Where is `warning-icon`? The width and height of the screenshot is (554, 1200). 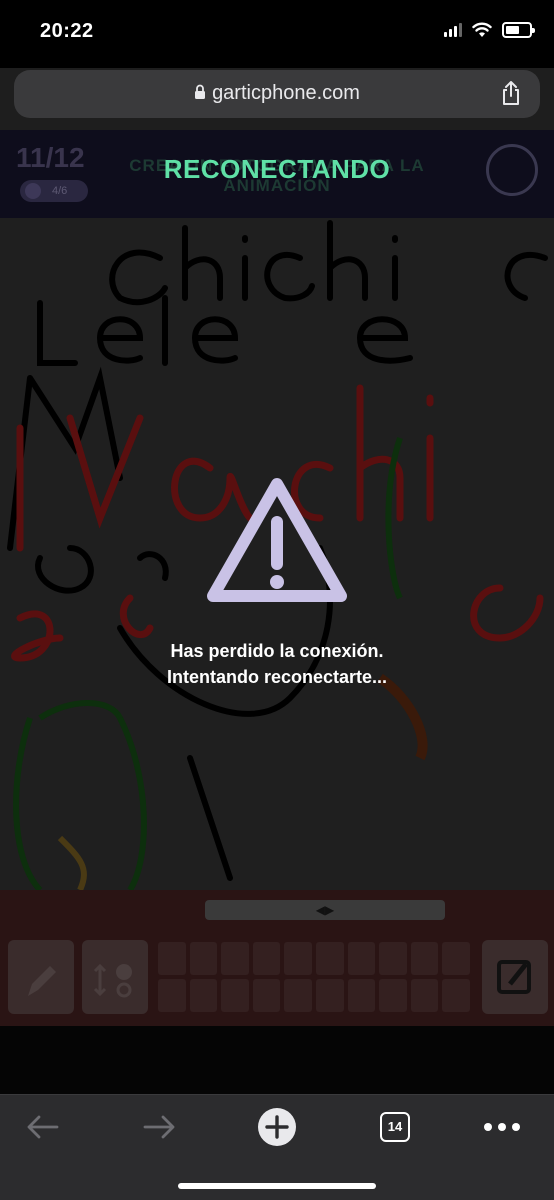 warning-icon is located at coordinates (277, 540).